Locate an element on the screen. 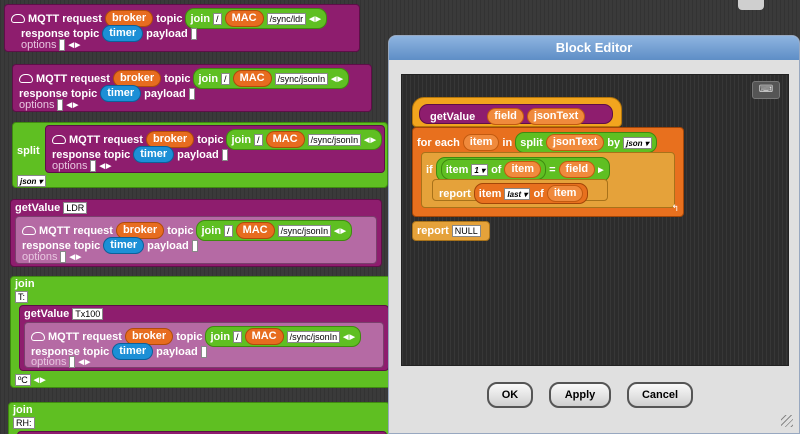 The width and height of the screenshot is (800, 434). field-param: field is located at coordinates (505, 116).